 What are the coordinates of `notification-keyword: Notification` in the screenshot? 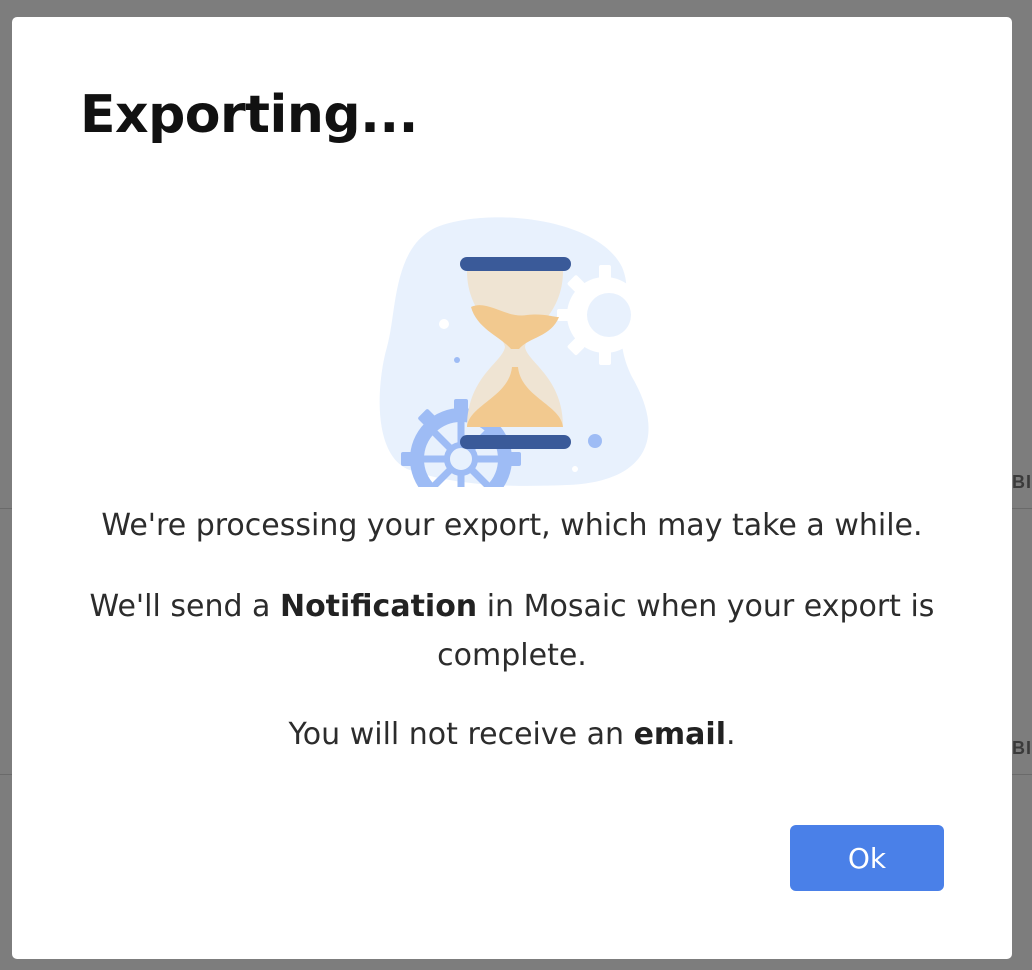 It's located at (378, 606).